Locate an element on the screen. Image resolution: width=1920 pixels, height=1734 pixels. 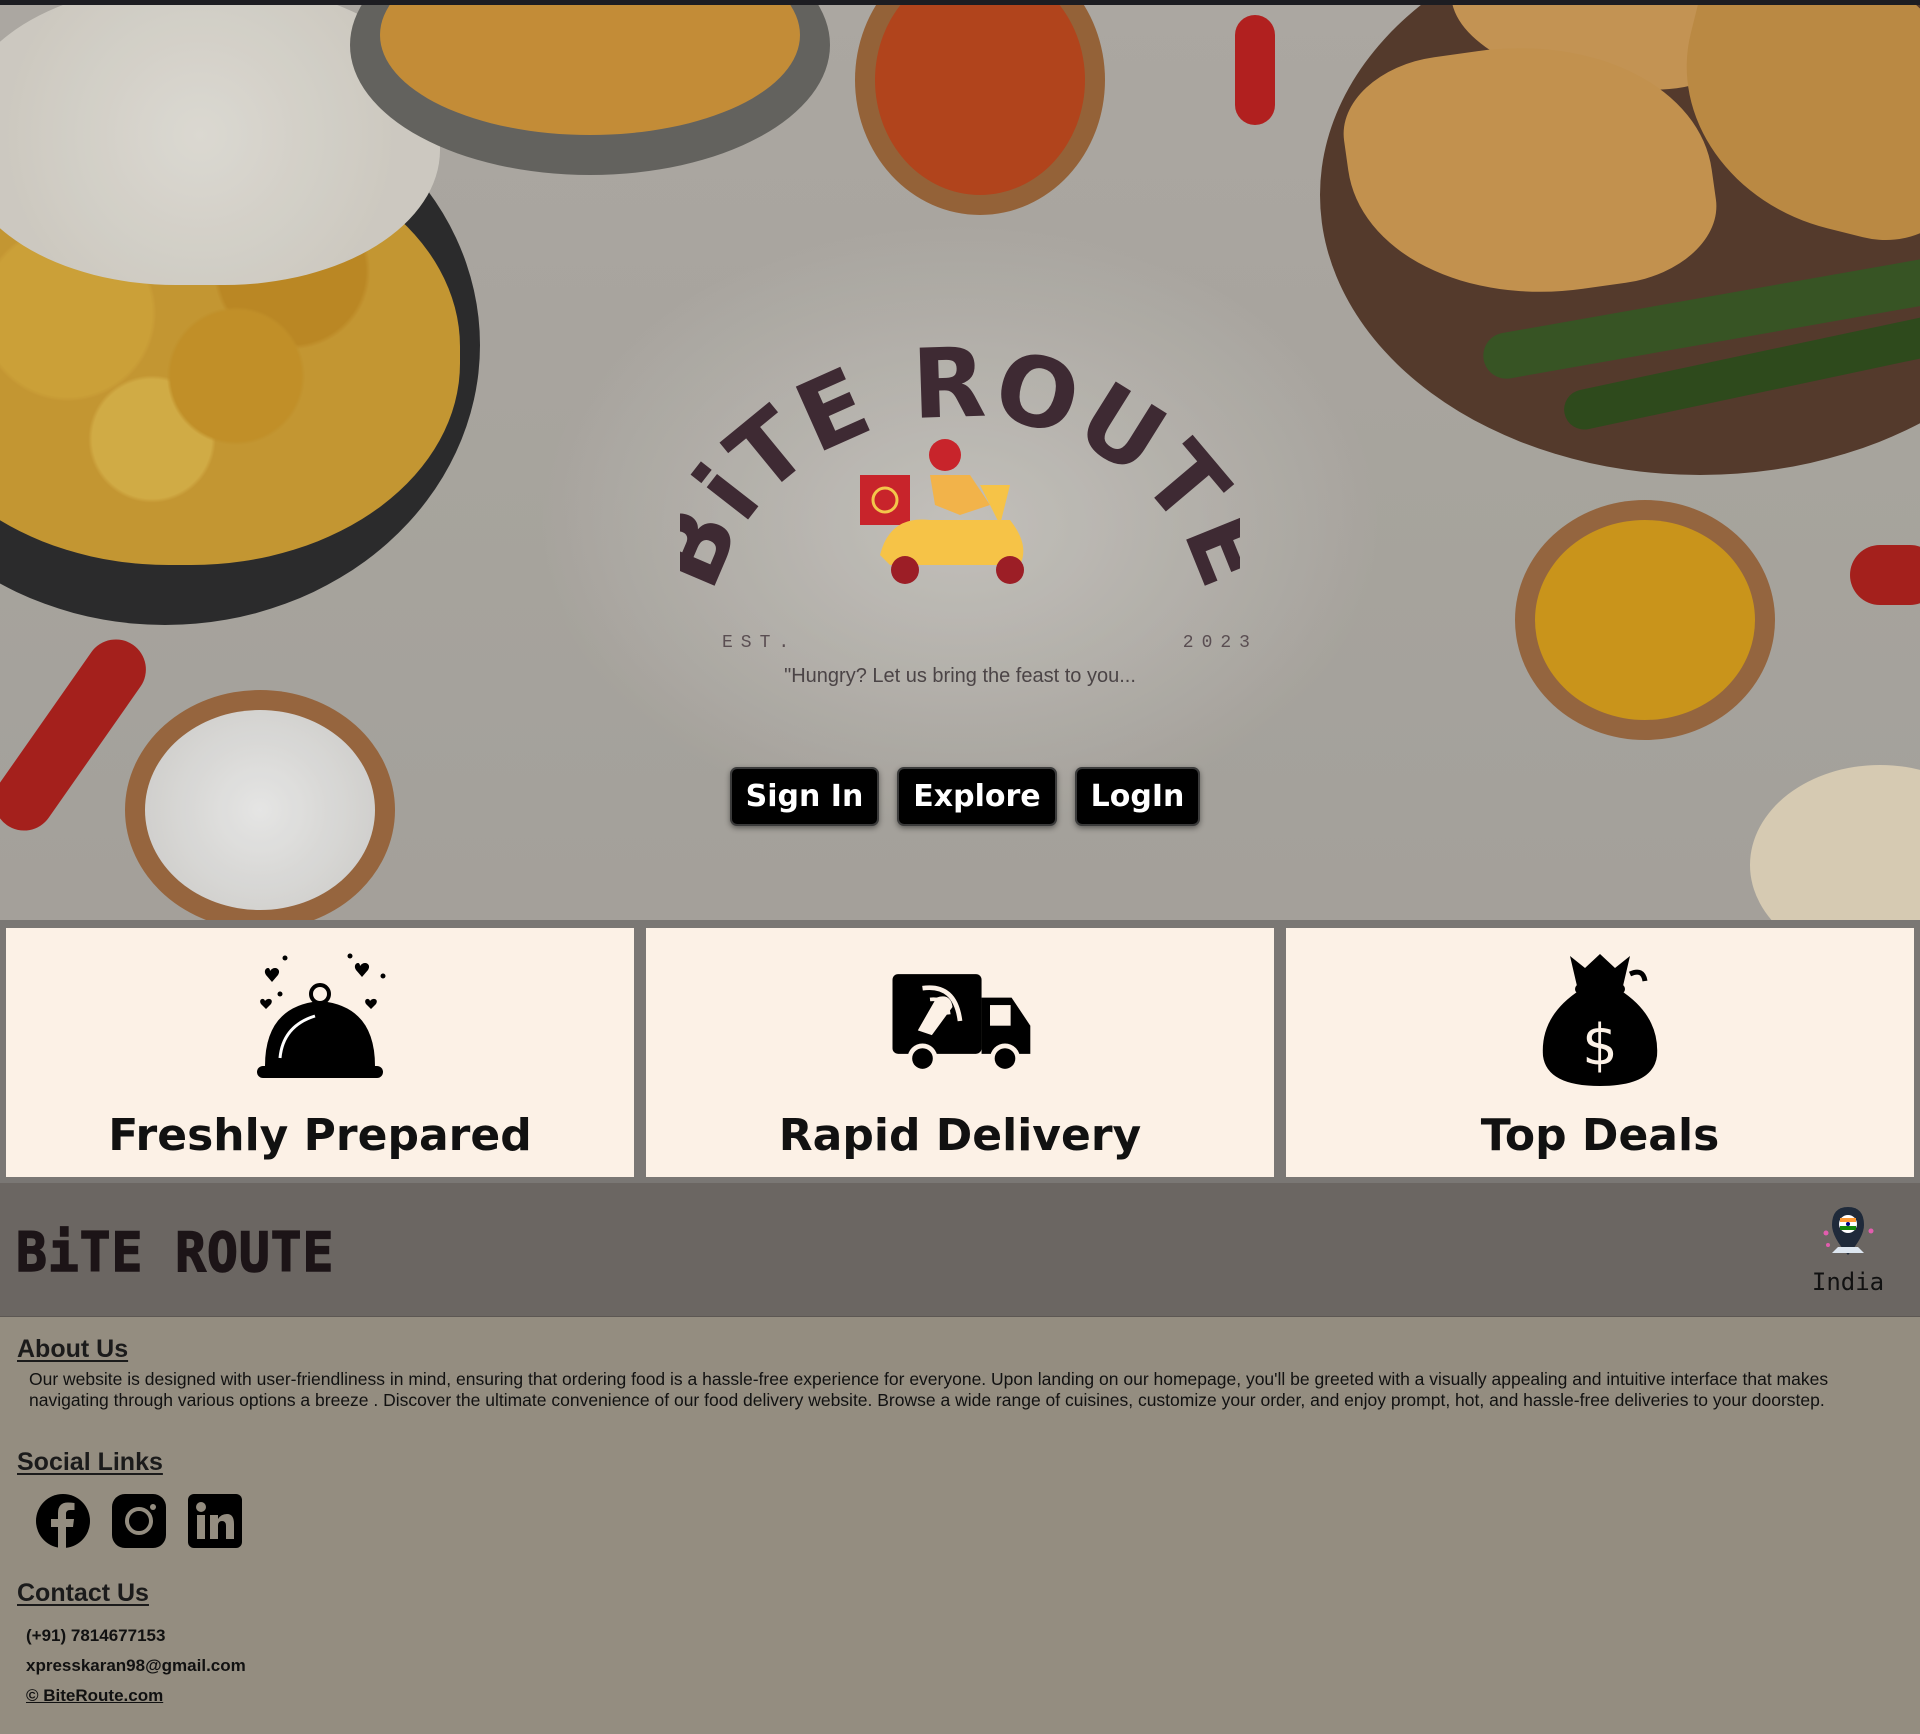
feature-title: Rapid Delivery is located at coordinates (960, 1135).